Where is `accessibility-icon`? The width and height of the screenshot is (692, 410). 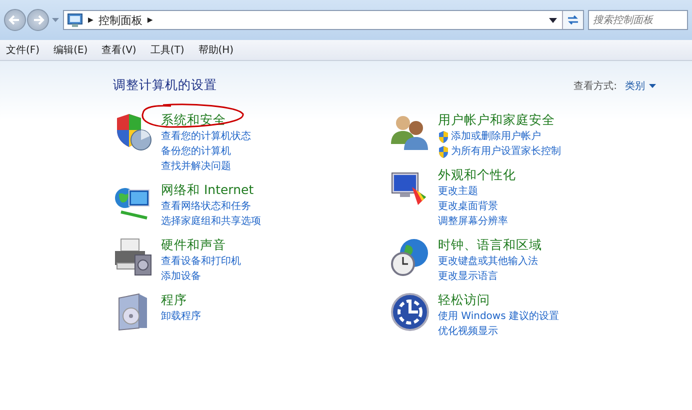
accessibility-icon is located at coordinates (410, 312).